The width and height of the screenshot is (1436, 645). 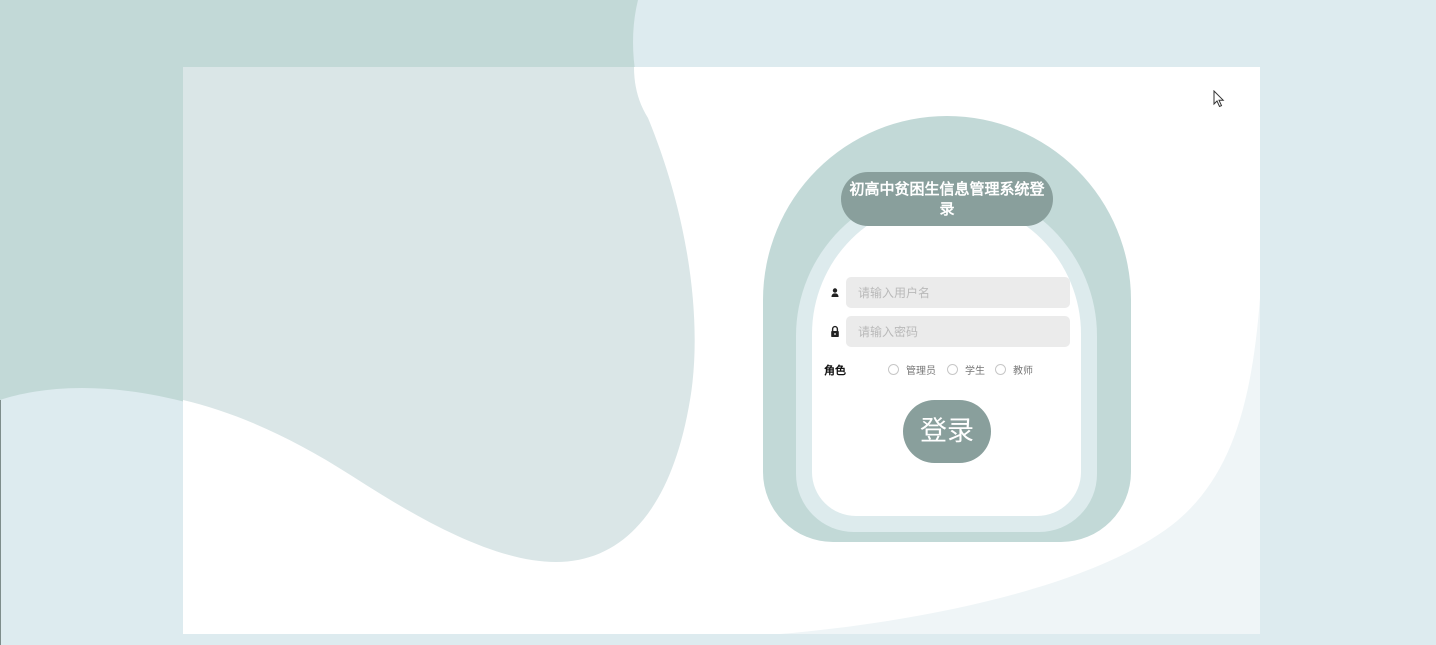 I want to click on user-icon, so click(x=835, y=292).